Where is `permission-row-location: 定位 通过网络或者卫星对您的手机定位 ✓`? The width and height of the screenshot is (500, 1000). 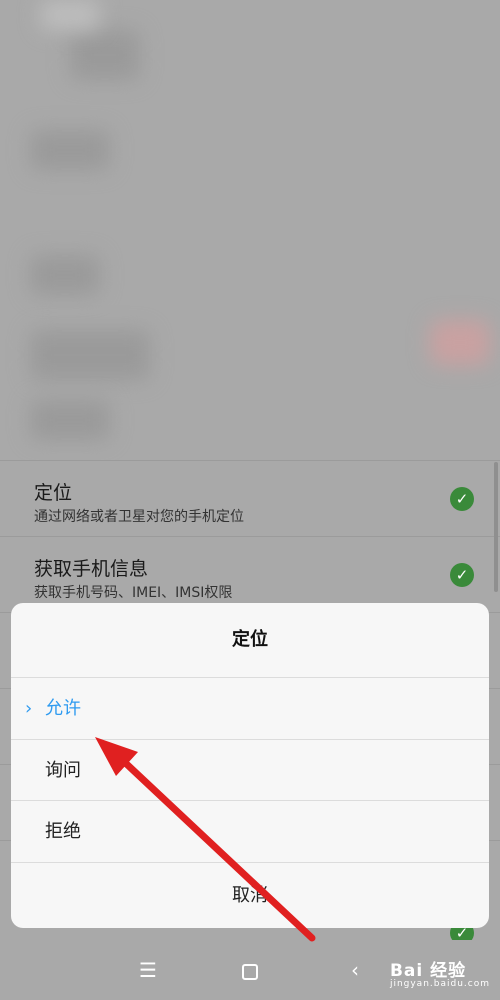
permission-row-location: 定位 通过网络或者卫星对您的手机定位 ✓ is located at coordinates (250, 498).